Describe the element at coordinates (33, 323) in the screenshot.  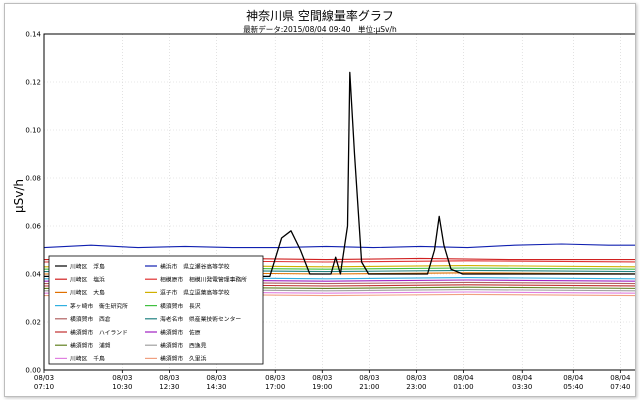
I see `y-tick-label: 0.02` at that location.